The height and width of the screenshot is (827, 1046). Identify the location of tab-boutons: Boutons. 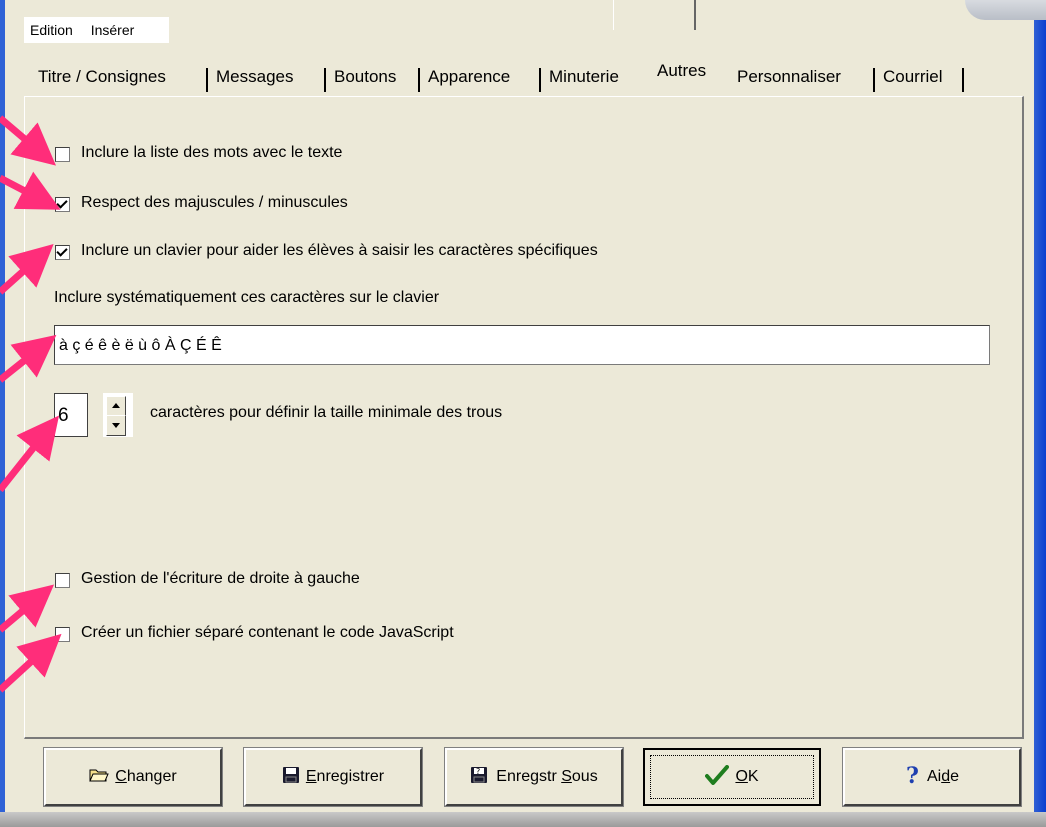
(365, 77).